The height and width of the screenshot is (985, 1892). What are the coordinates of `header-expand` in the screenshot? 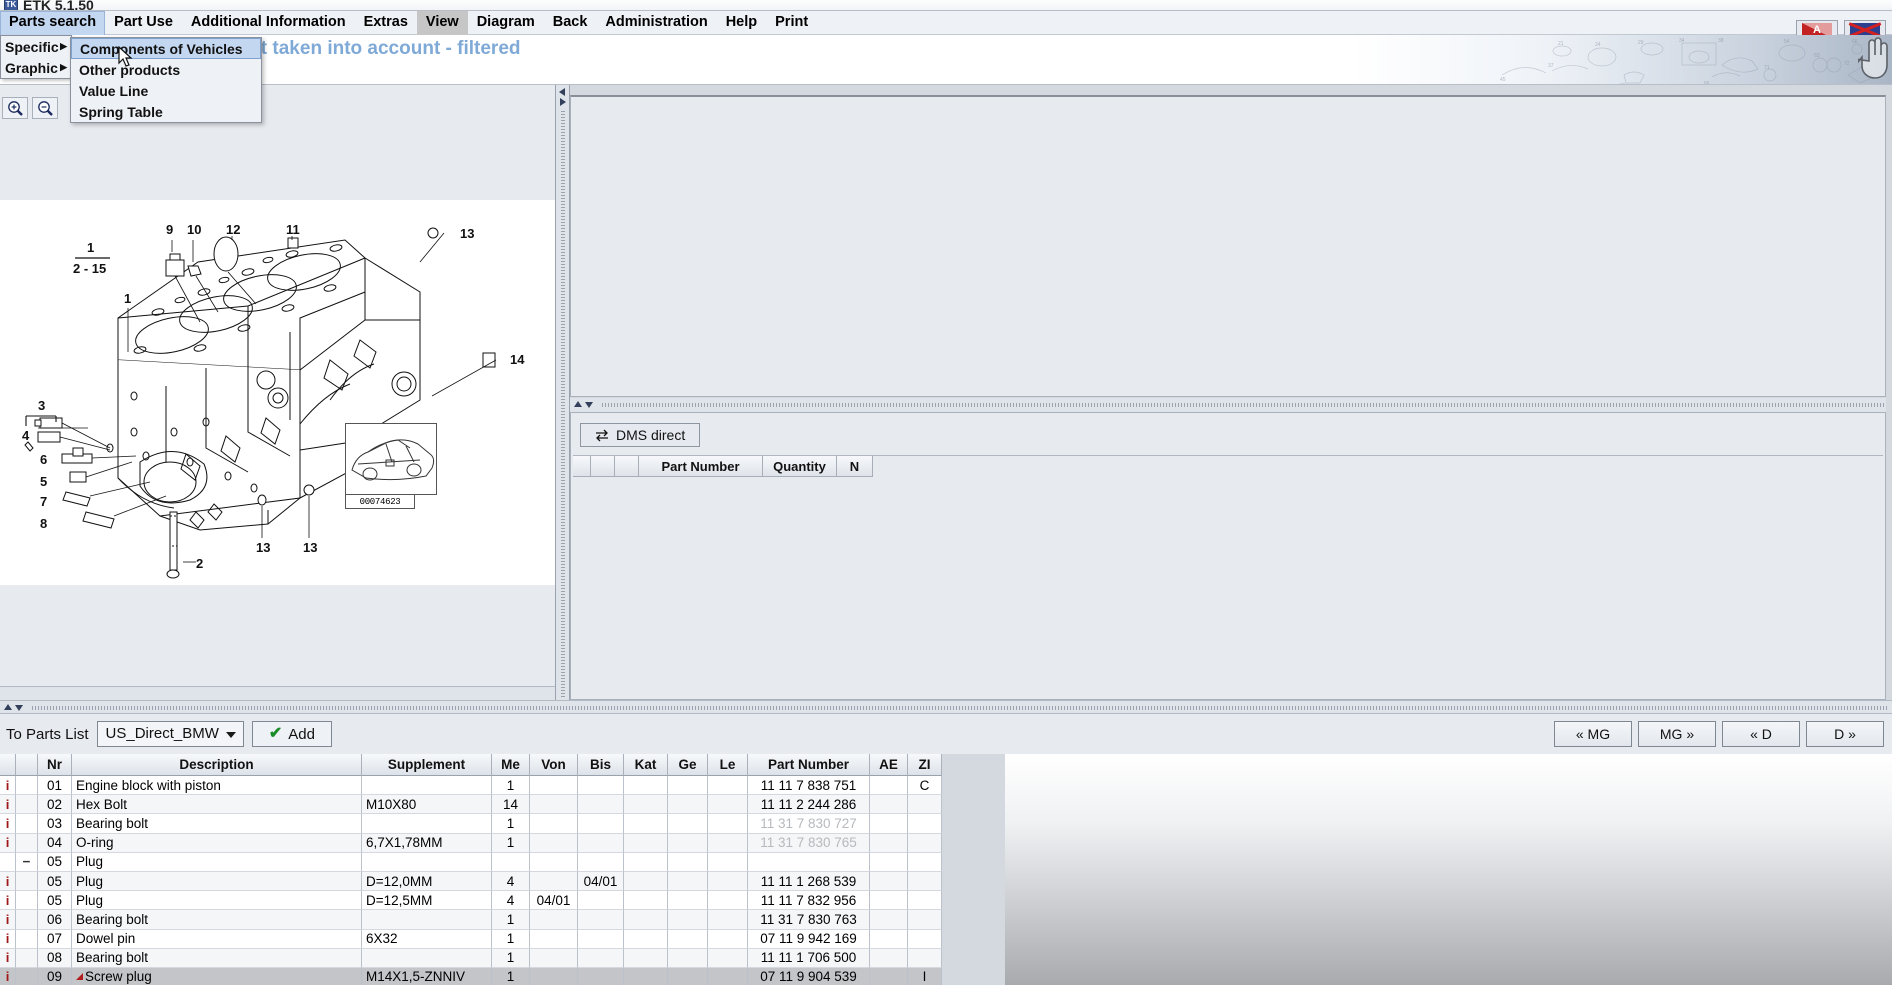 It's located at (27, 765).